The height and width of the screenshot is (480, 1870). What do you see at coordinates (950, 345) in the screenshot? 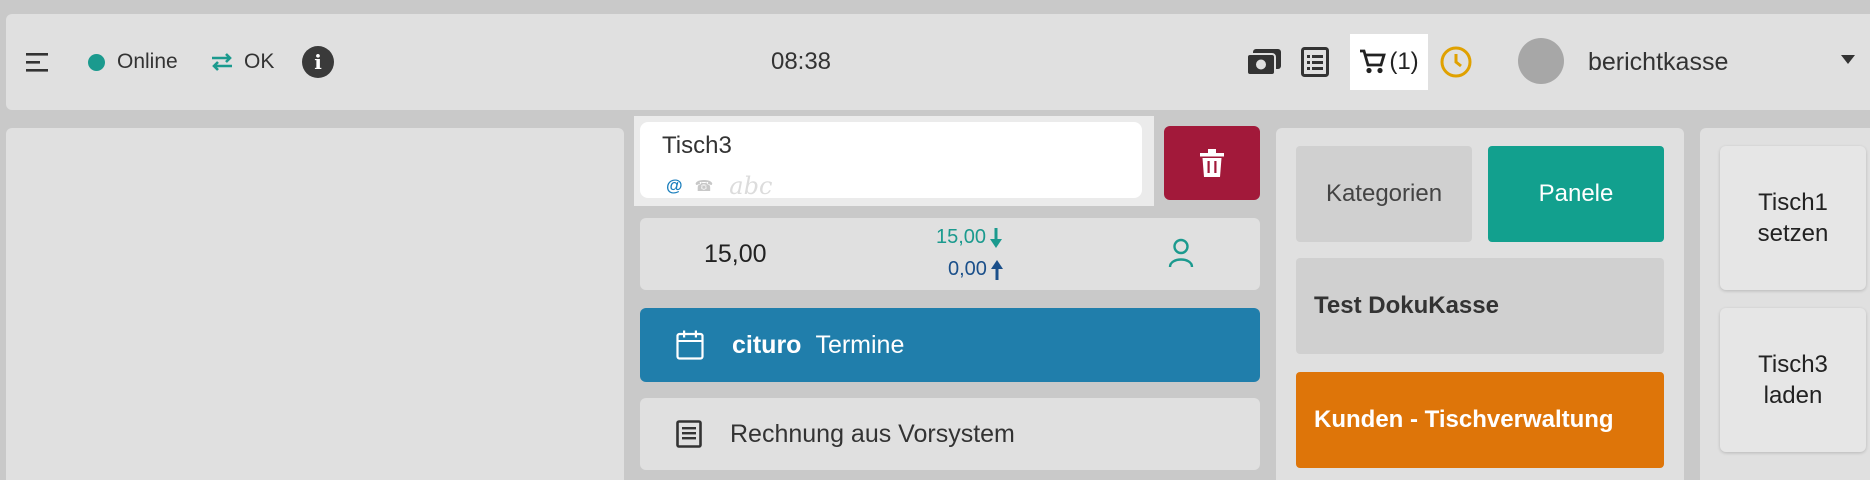
I see `cituro-appointments-button: cituro Termine` at bounding box center [950, 345].